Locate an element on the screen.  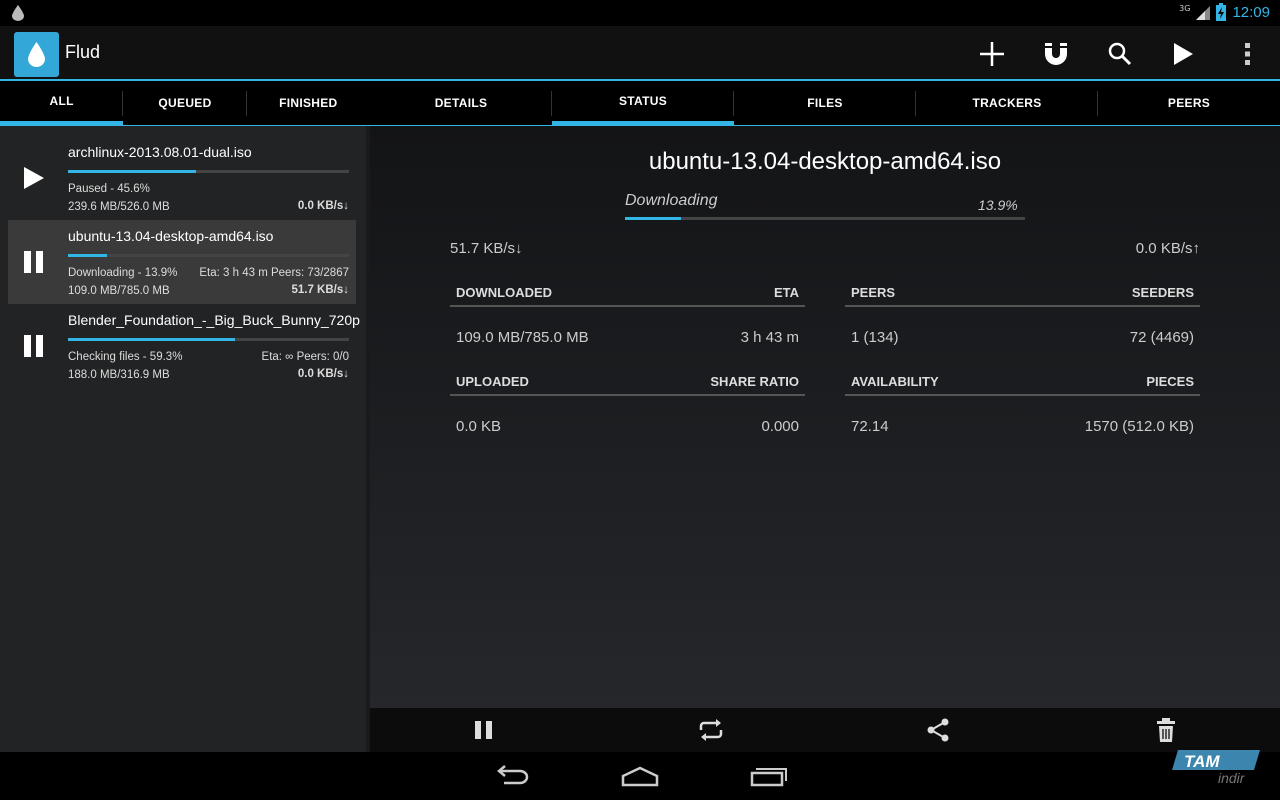
seeders-value: 72 (4469) is located at coordinates (1161, 337).